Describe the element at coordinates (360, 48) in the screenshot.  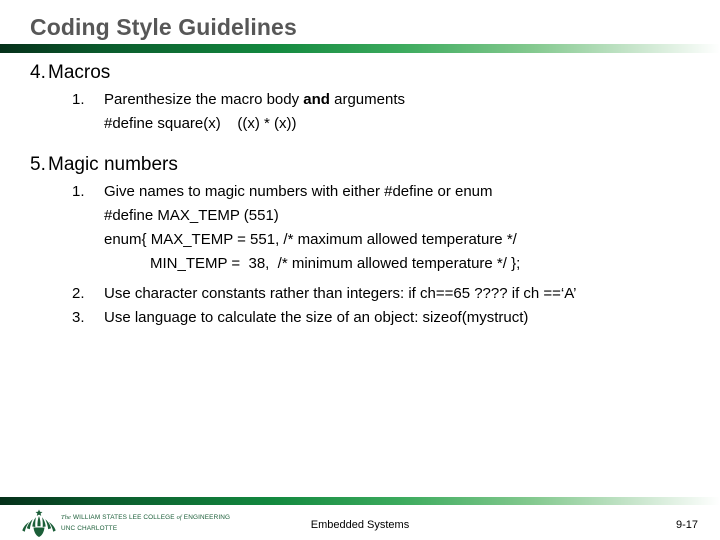
I see `header-divider` at that location.